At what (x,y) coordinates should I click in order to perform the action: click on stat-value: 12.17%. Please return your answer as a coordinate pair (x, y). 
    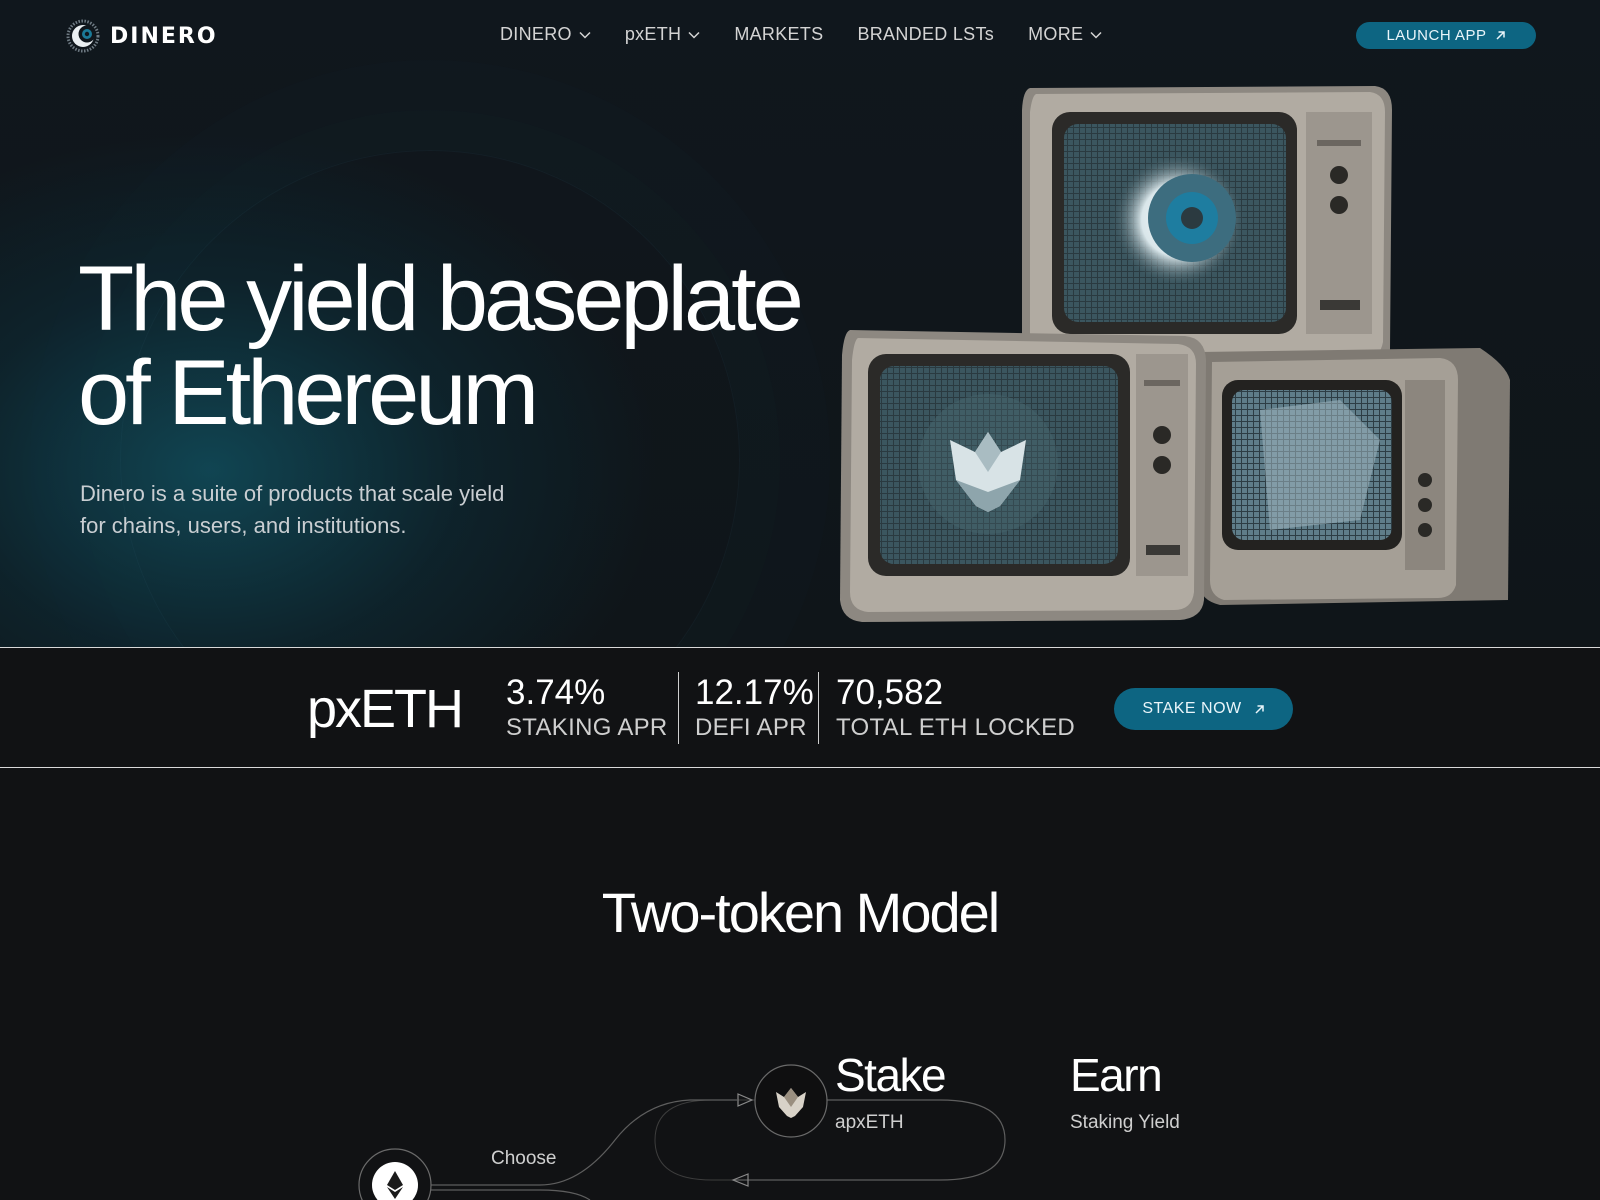
    Looking at the image, I should click on (754, 692).